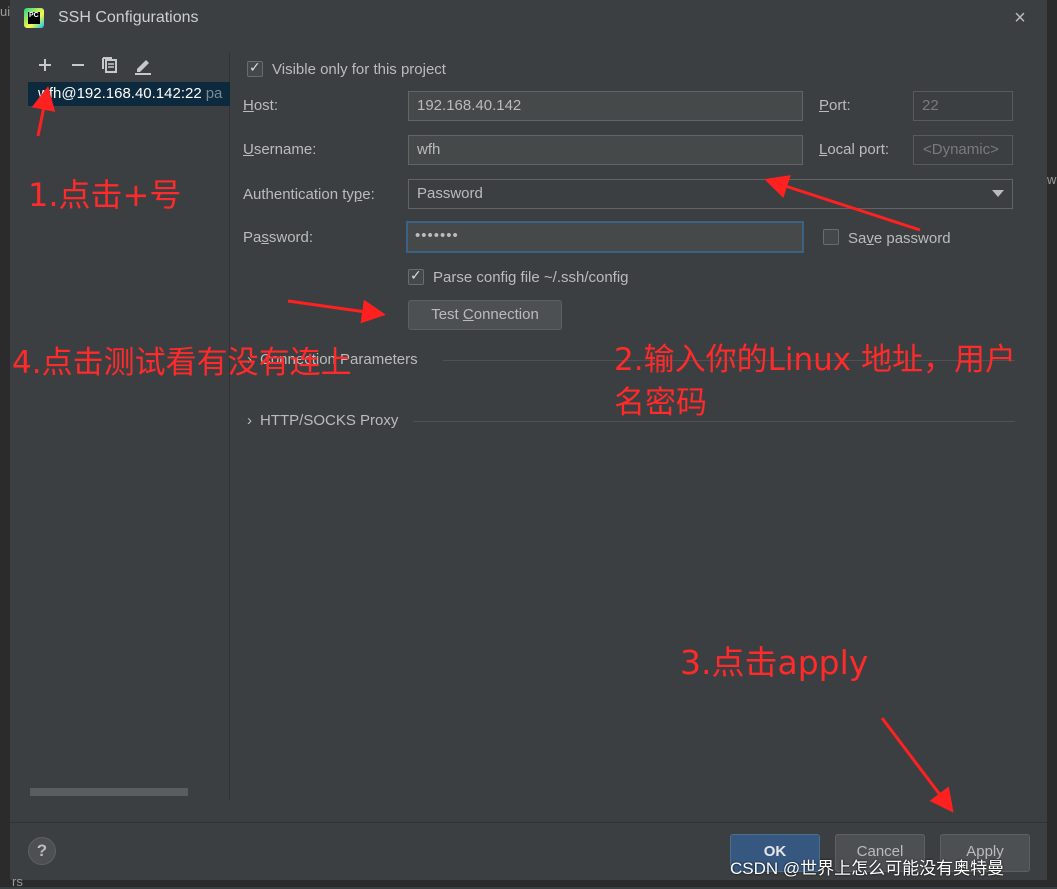 The image size is (1057, 889). What do you see at coordinates (842, 203) in the screenshot?
I see `arrow-to-form-fields` at bounding box center [842, 203].